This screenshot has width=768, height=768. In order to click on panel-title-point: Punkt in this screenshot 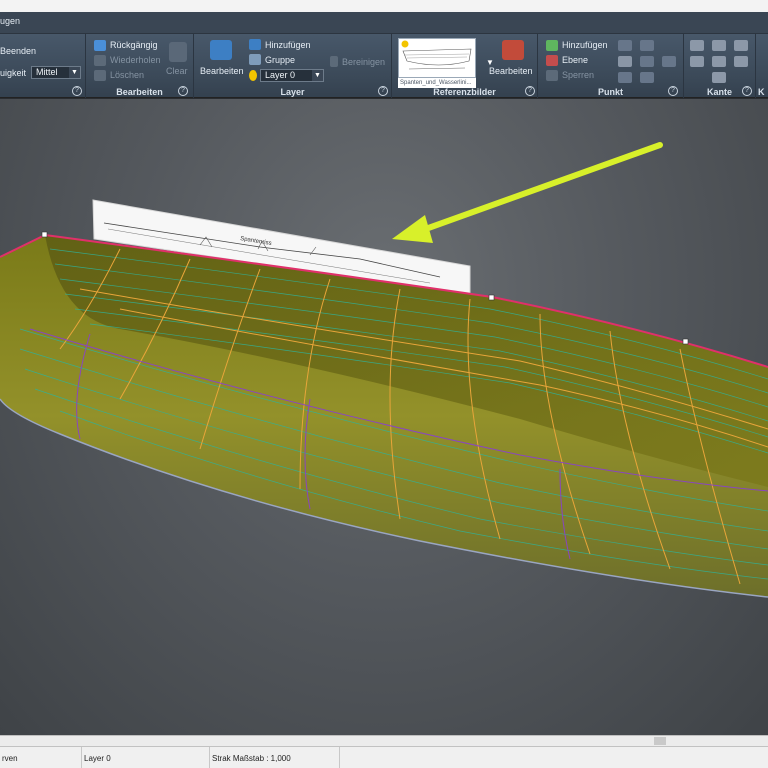, I will do `click(610, 92)`.